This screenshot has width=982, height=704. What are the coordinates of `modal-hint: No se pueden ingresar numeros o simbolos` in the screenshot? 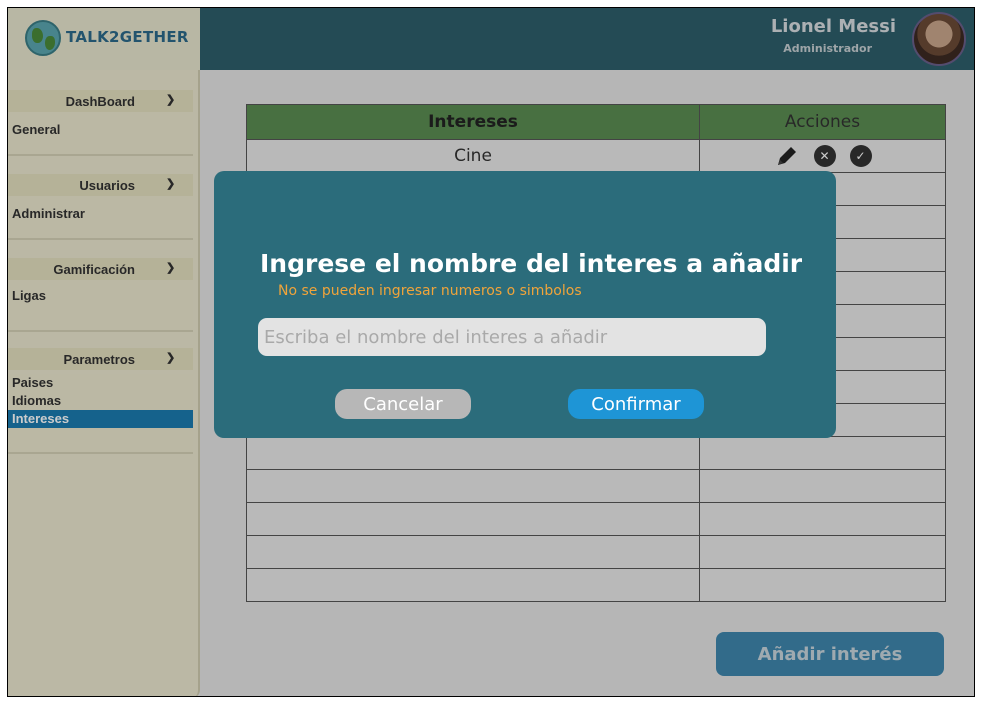 It's located at (430, 291).